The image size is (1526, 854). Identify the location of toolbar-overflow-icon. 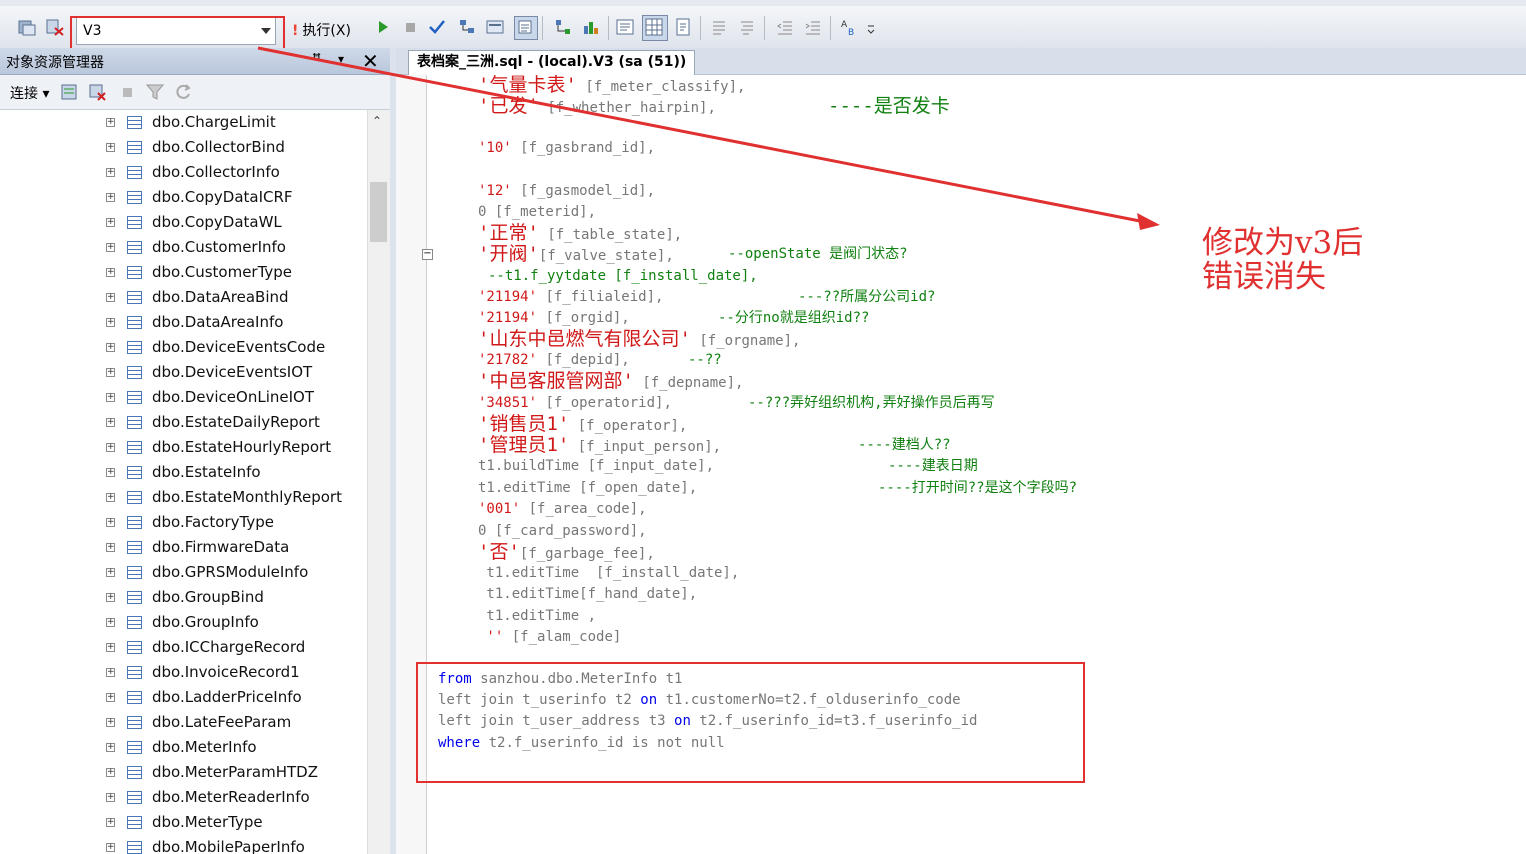
(871, 27).